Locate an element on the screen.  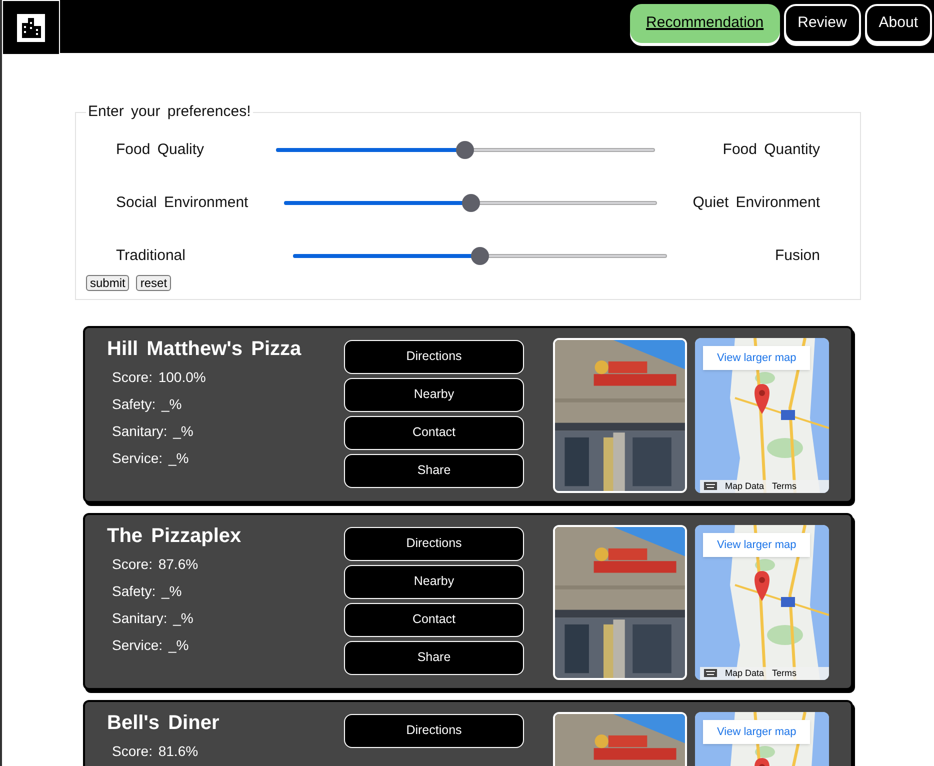
nav-tab: About is located at coordinates (898, 23).